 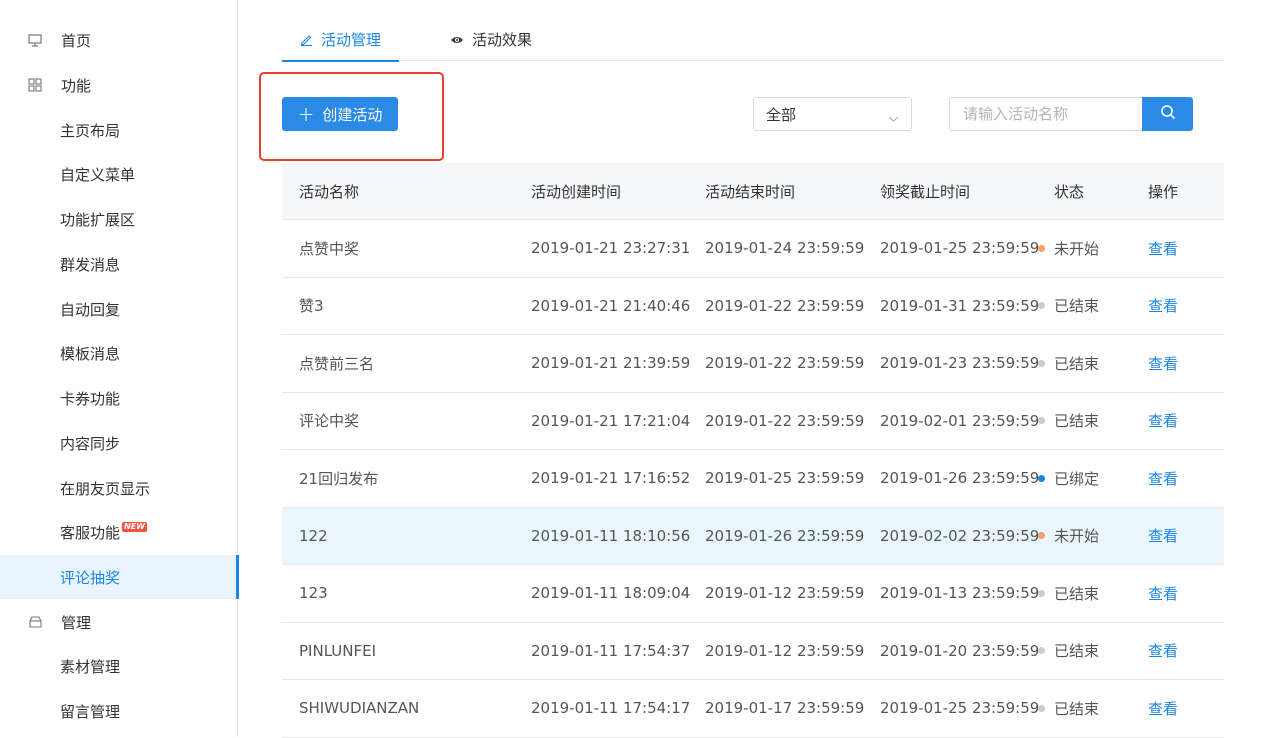 I want to click on sidebar-item-label: 自定义菜单, so click(x=98, y=174).